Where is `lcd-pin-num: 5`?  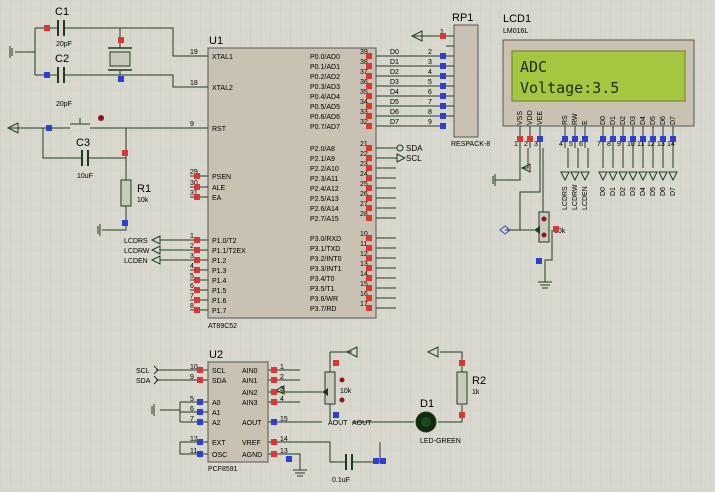 lcd-pin-num: 5 is located at coordinates (571, 144).